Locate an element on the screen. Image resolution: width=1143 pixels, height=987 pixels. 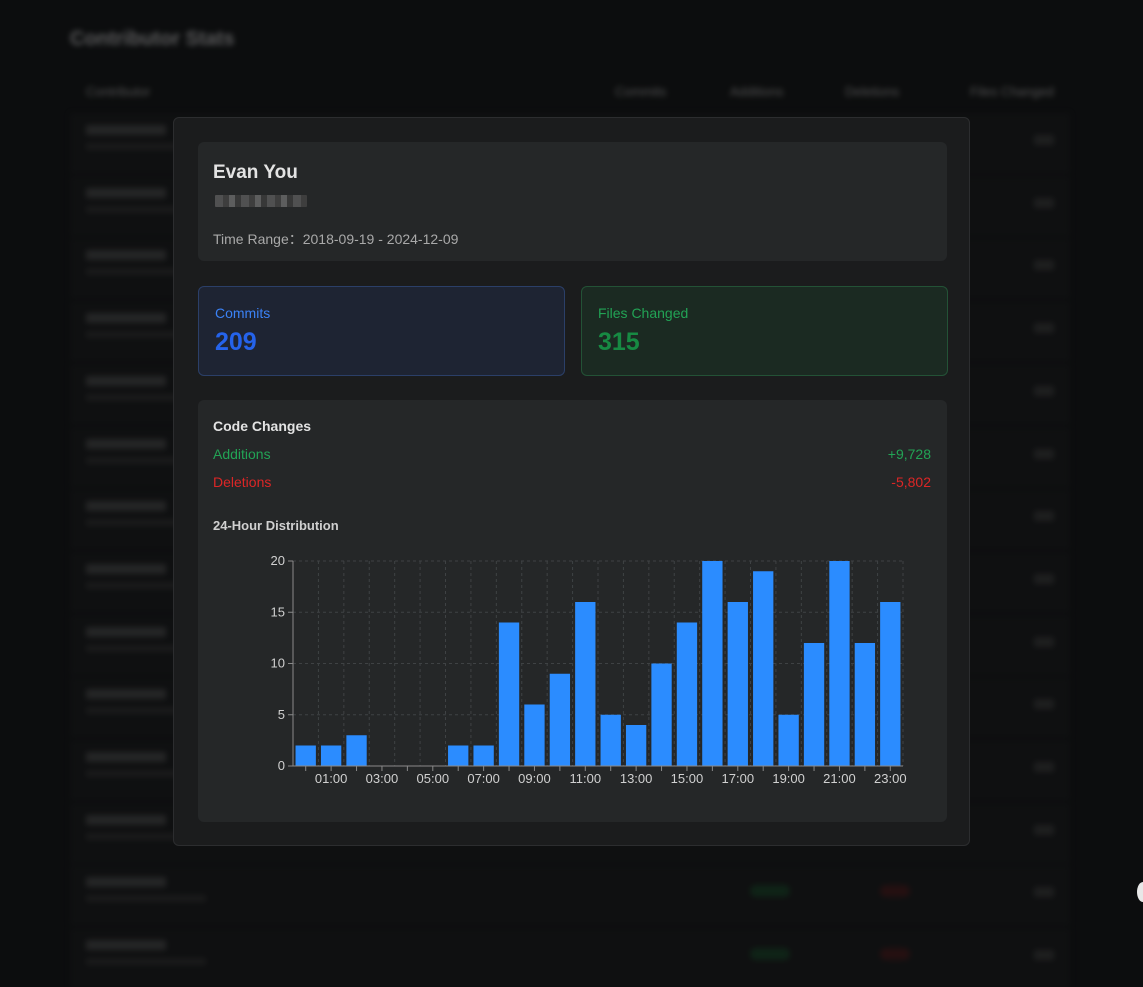
contributor-name: Evan You is located at coordinates (255, 172).